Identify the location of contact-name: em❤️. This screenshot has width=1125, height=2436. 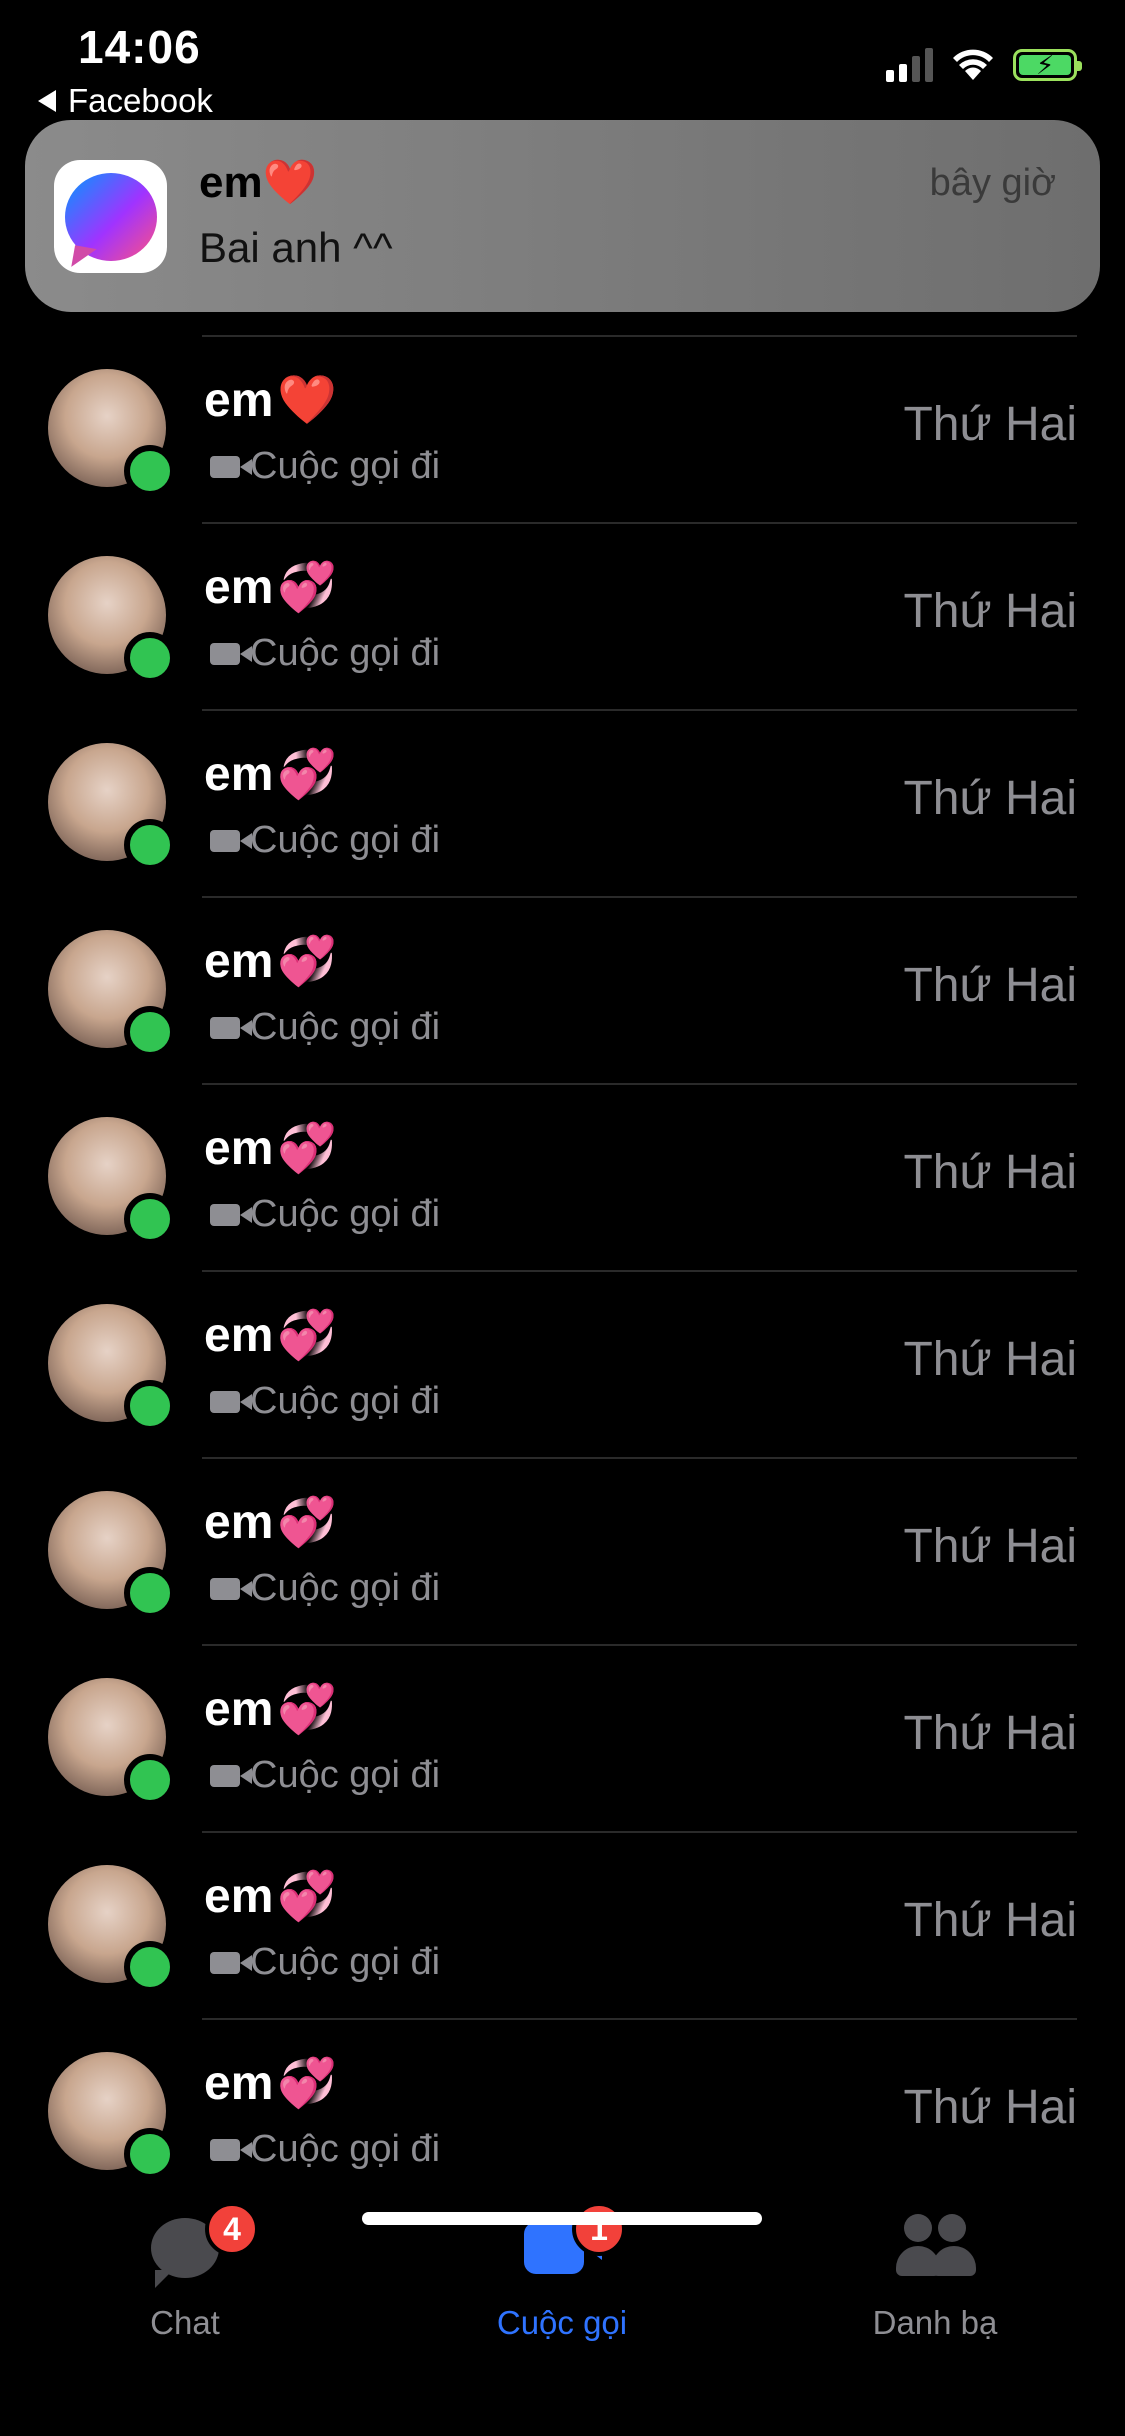
(271, 400).